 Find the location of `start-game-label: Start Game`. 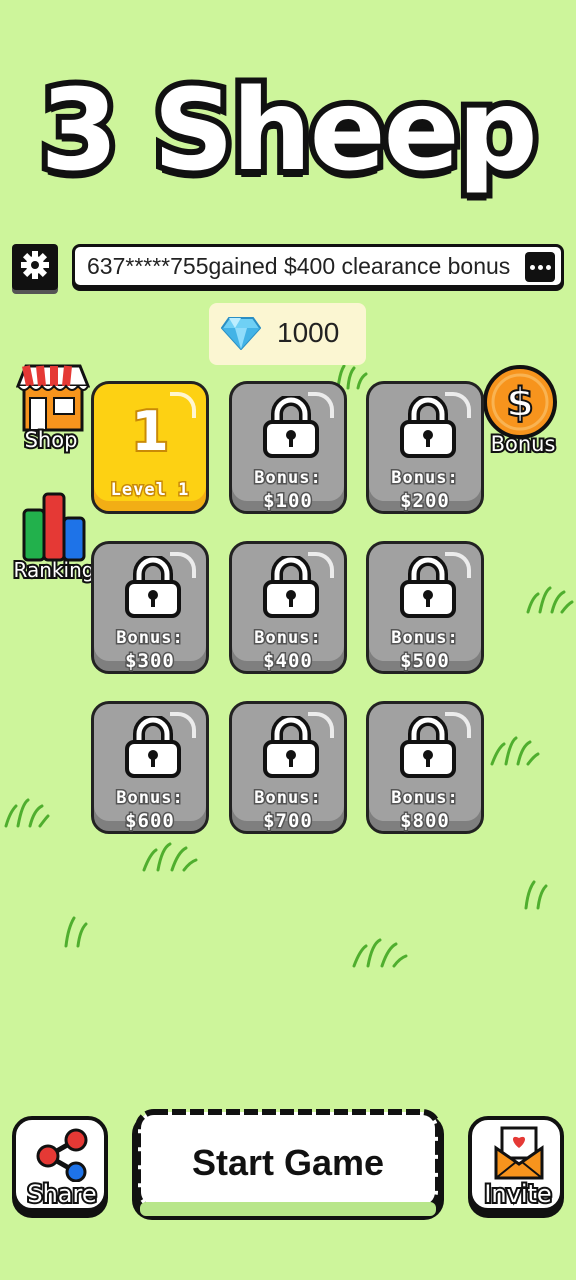

start-game-label: Start Game is located at coordinates (288, 1162).